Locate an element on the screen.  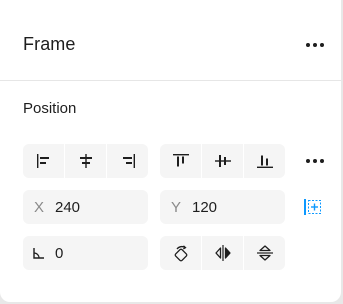
align-left-button is located at coordinates (44, 161).